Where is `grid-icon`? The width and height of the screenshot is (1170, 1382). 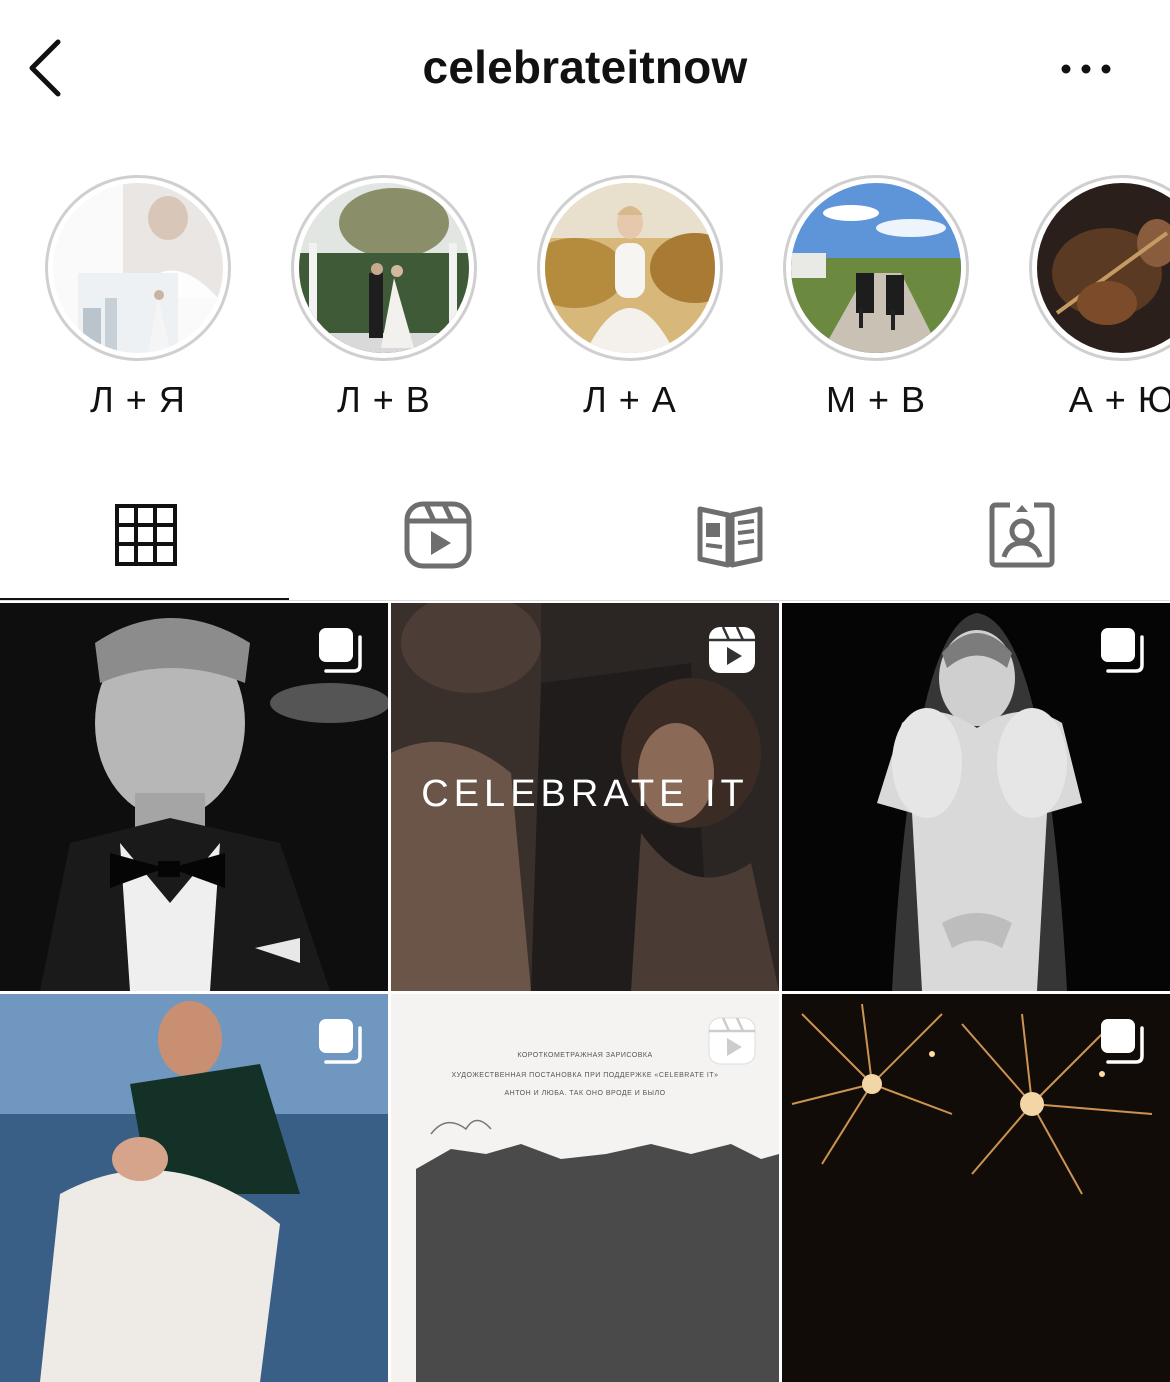
grid-icon is located at coordinates (146, 535).